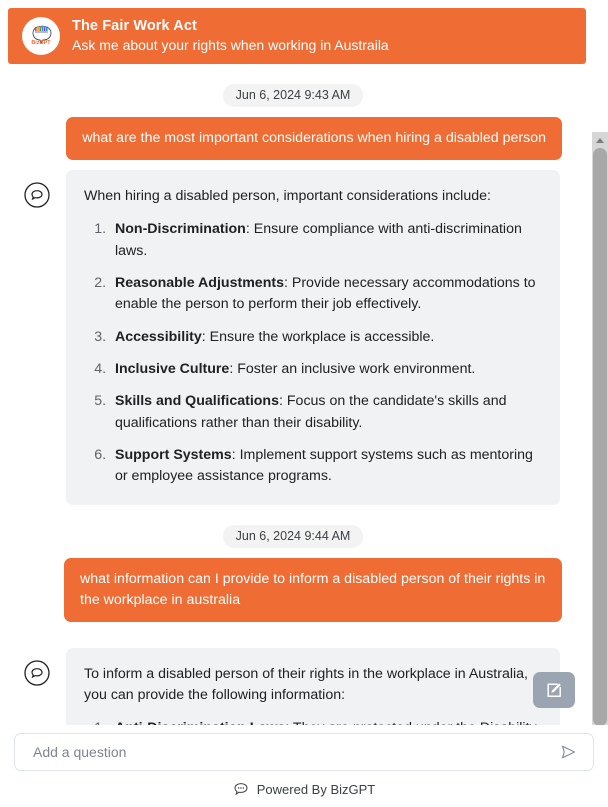 The image size is (608, 807). I want to click on scrollbar-thumb, so click(600, 436).